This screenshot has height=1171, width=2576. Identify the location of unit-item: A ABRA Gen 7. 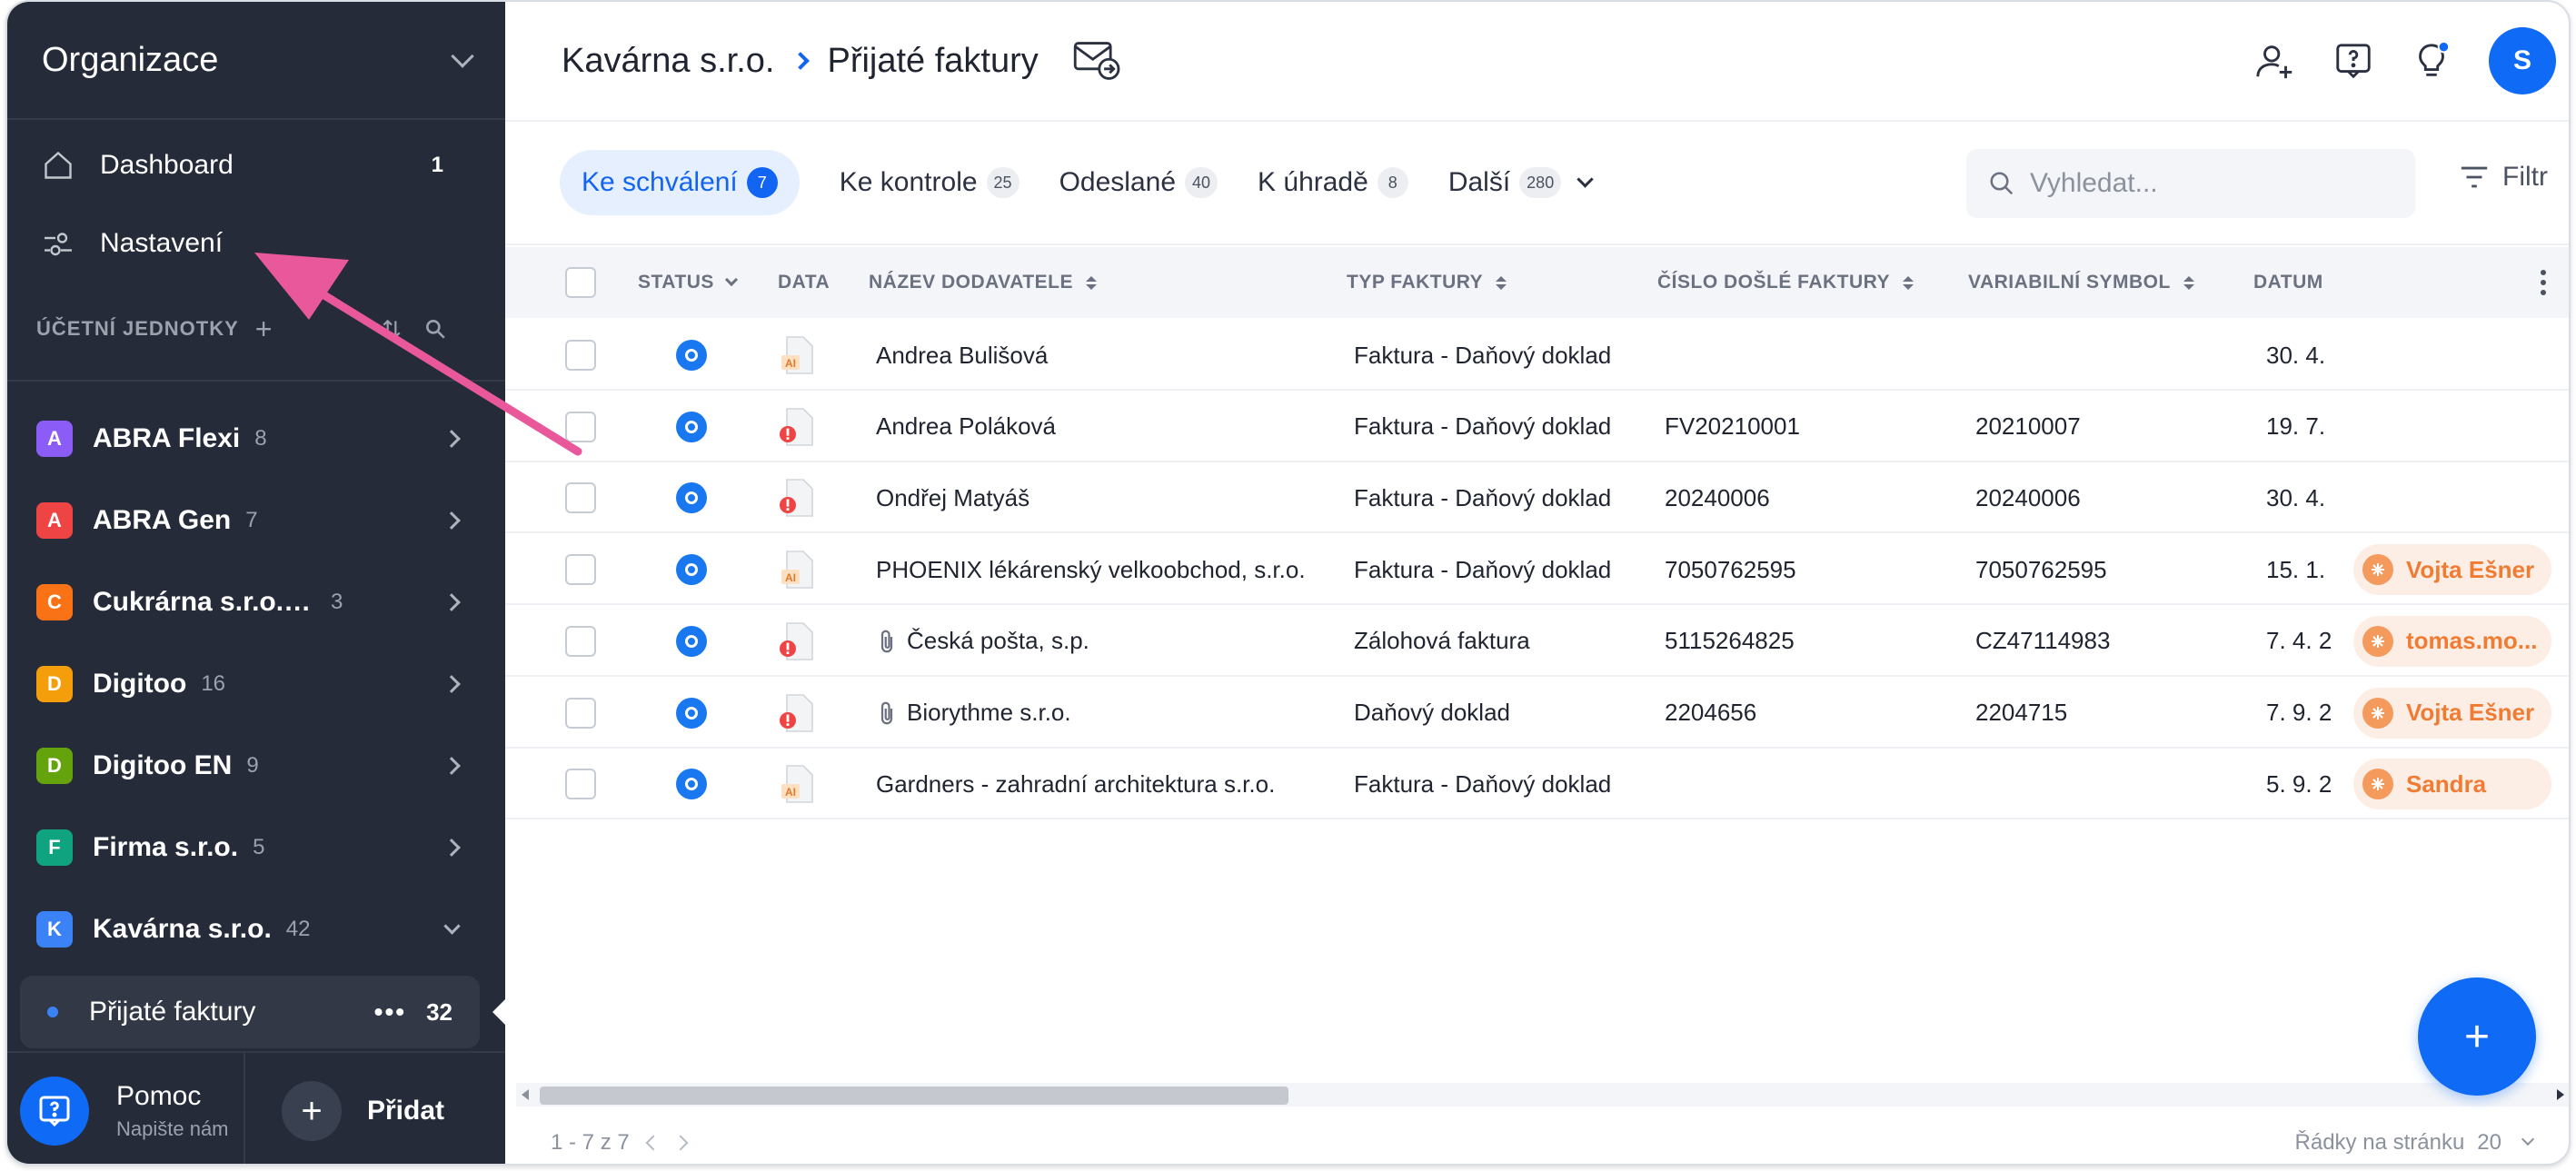
(256, 520).